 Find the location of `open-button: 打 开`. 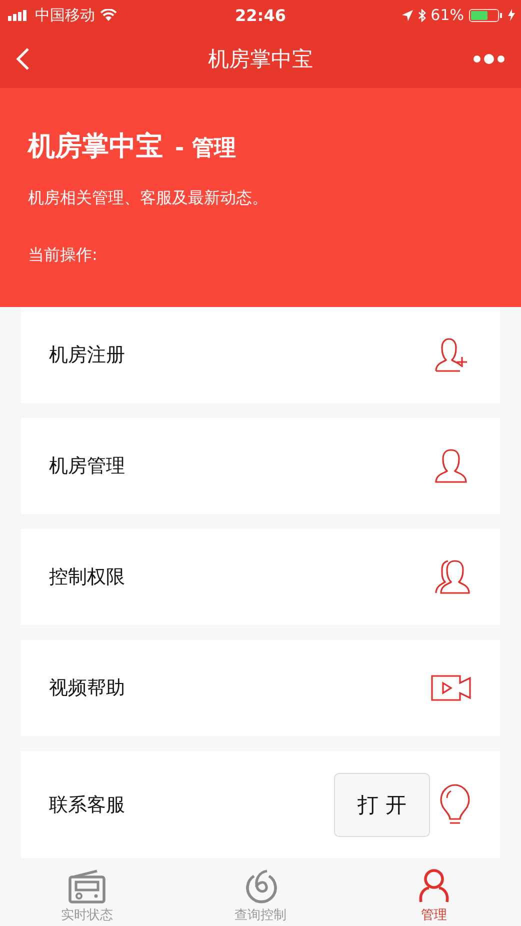

open-button: 打 开 is located at coordinates (382, 804).